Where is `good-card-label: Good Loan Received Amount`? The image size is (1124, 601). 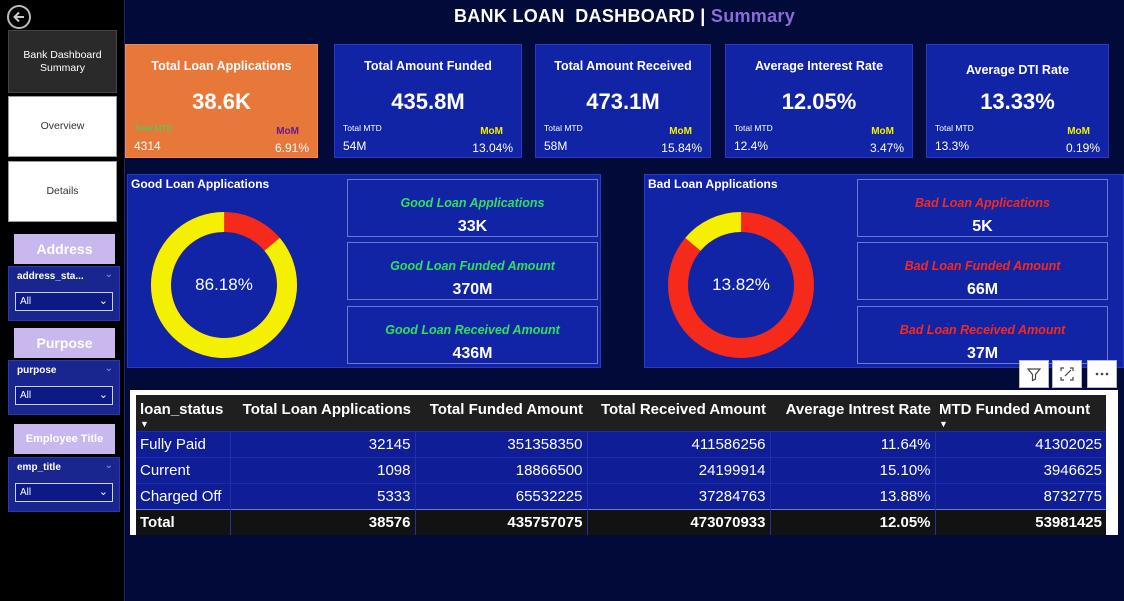 good-card-label: Good Loan Received Amount is located at coordinates (472, 330).